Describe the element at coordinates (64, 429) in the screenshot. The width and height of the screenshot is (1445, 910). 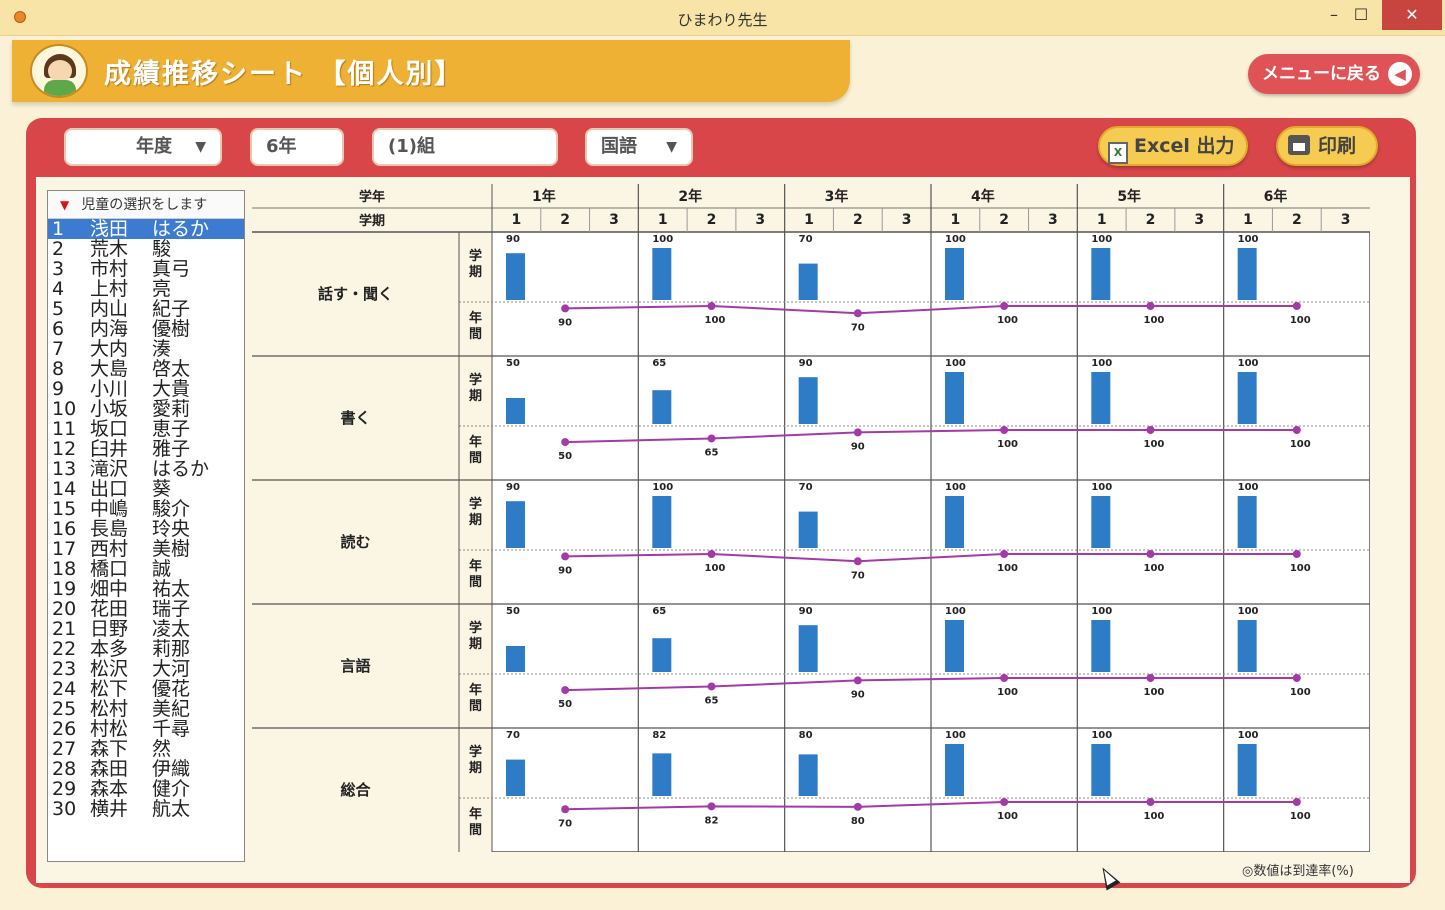
I see `student-number: 11` at that location.